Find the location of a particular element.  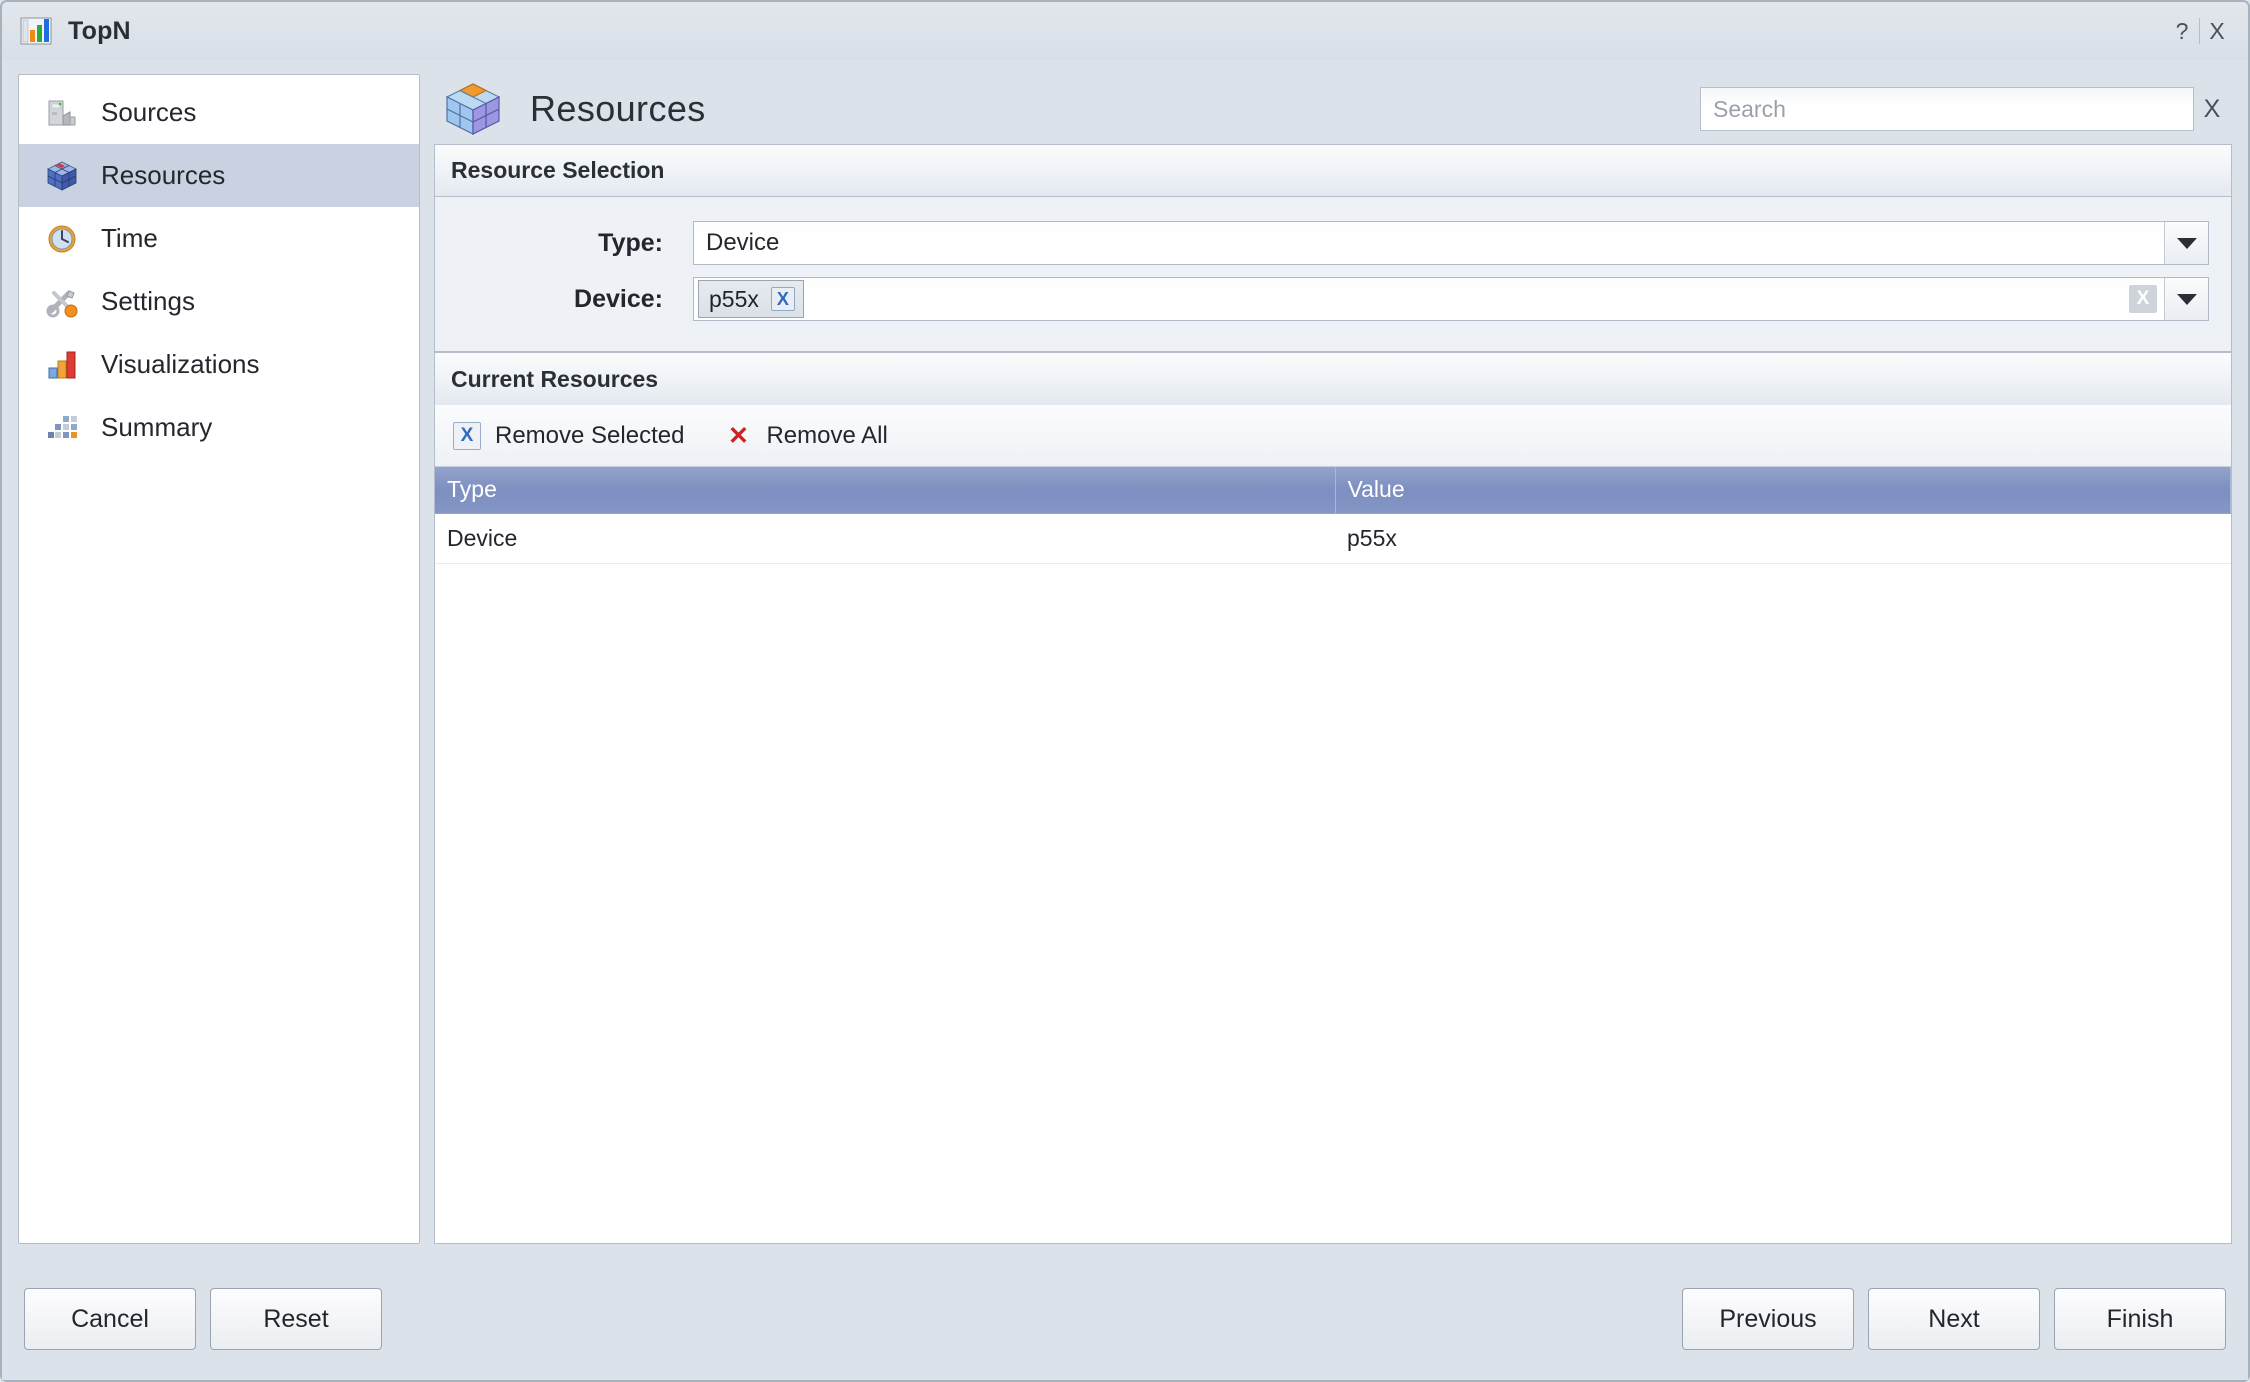

resource-selection-panel: Resource Selection Type: Device Device: is located at coordinates (1333, 248).